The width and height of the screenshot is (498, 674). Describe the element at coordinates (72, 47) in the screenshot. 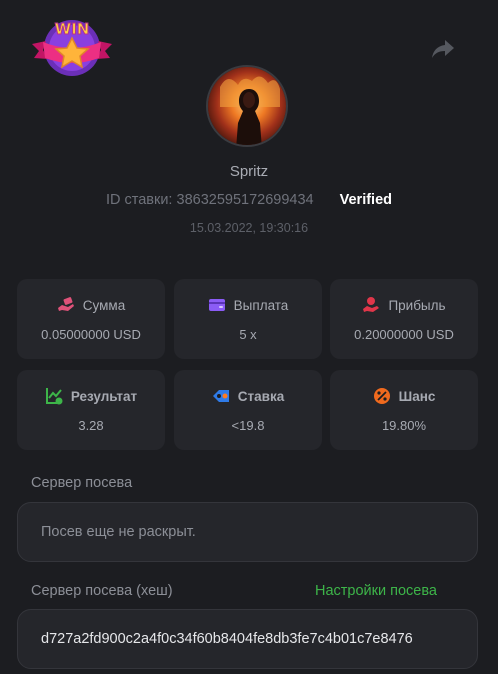

I see `win-logo: WIN` at that location.